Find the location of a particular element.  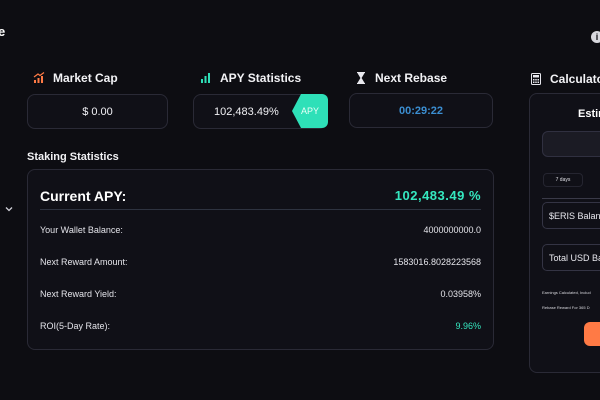

bar-chart-up-icon is located at coordinates (39, 78).